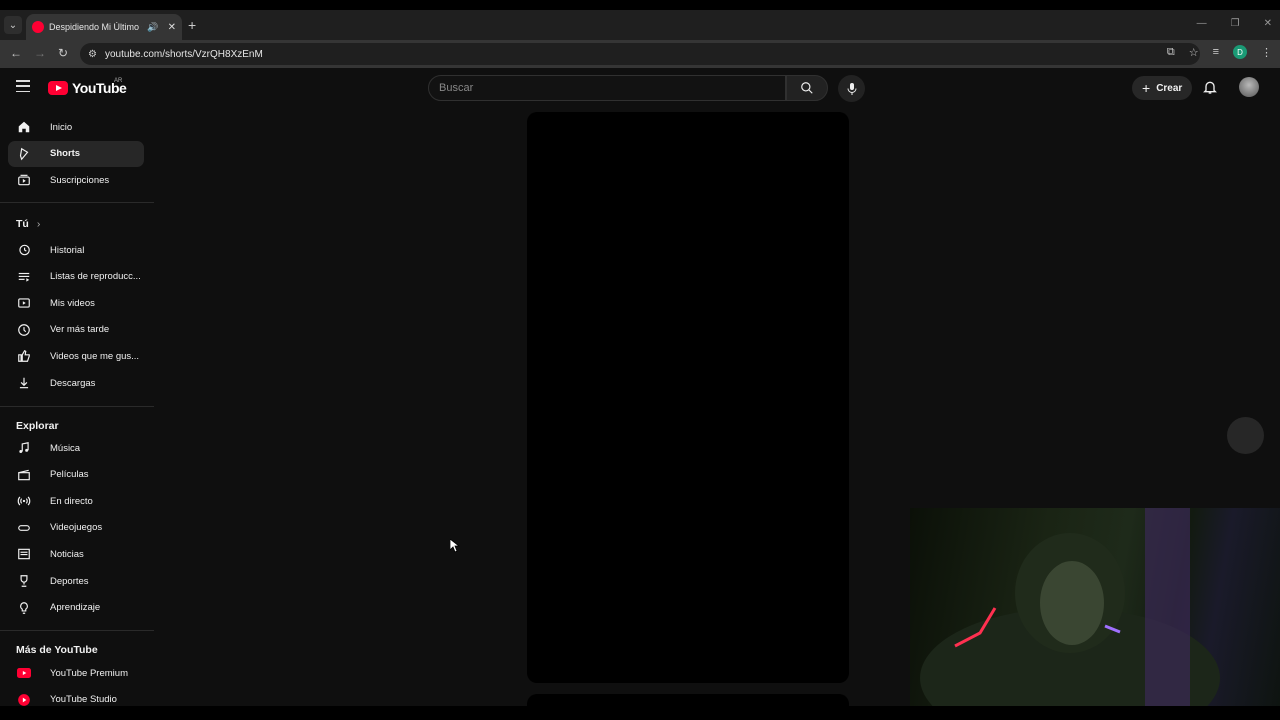 The height and width of the screenshot is (720, 1280). What do you see at coordinates (92, 54) in the screenshot?
I see `site-info-icon: ⚙` at bounding box center [92, 54].